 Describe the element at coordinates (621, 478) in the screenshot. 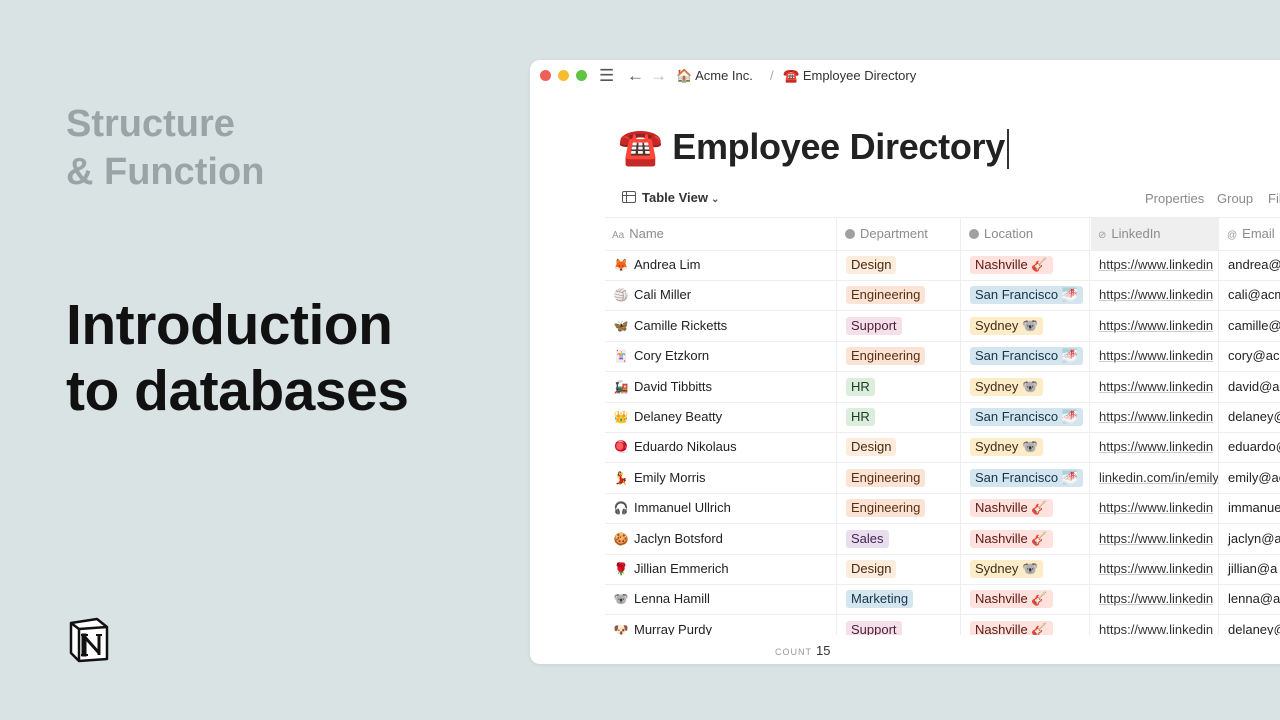

I see `row-emoji-icon: 💃` at that location.